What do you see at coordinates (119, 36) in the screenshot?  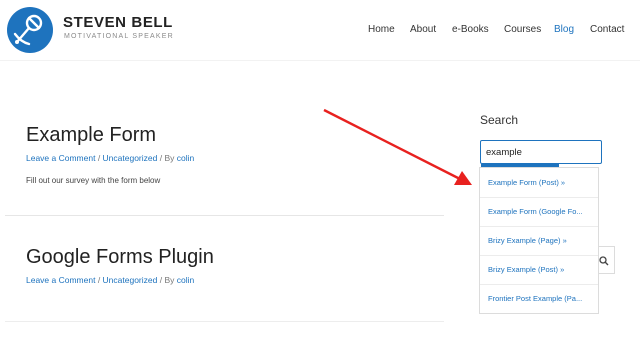 I see `brand-tagline: MOTIVATIONAL SPEAKER` at bounding box center [119, 36].